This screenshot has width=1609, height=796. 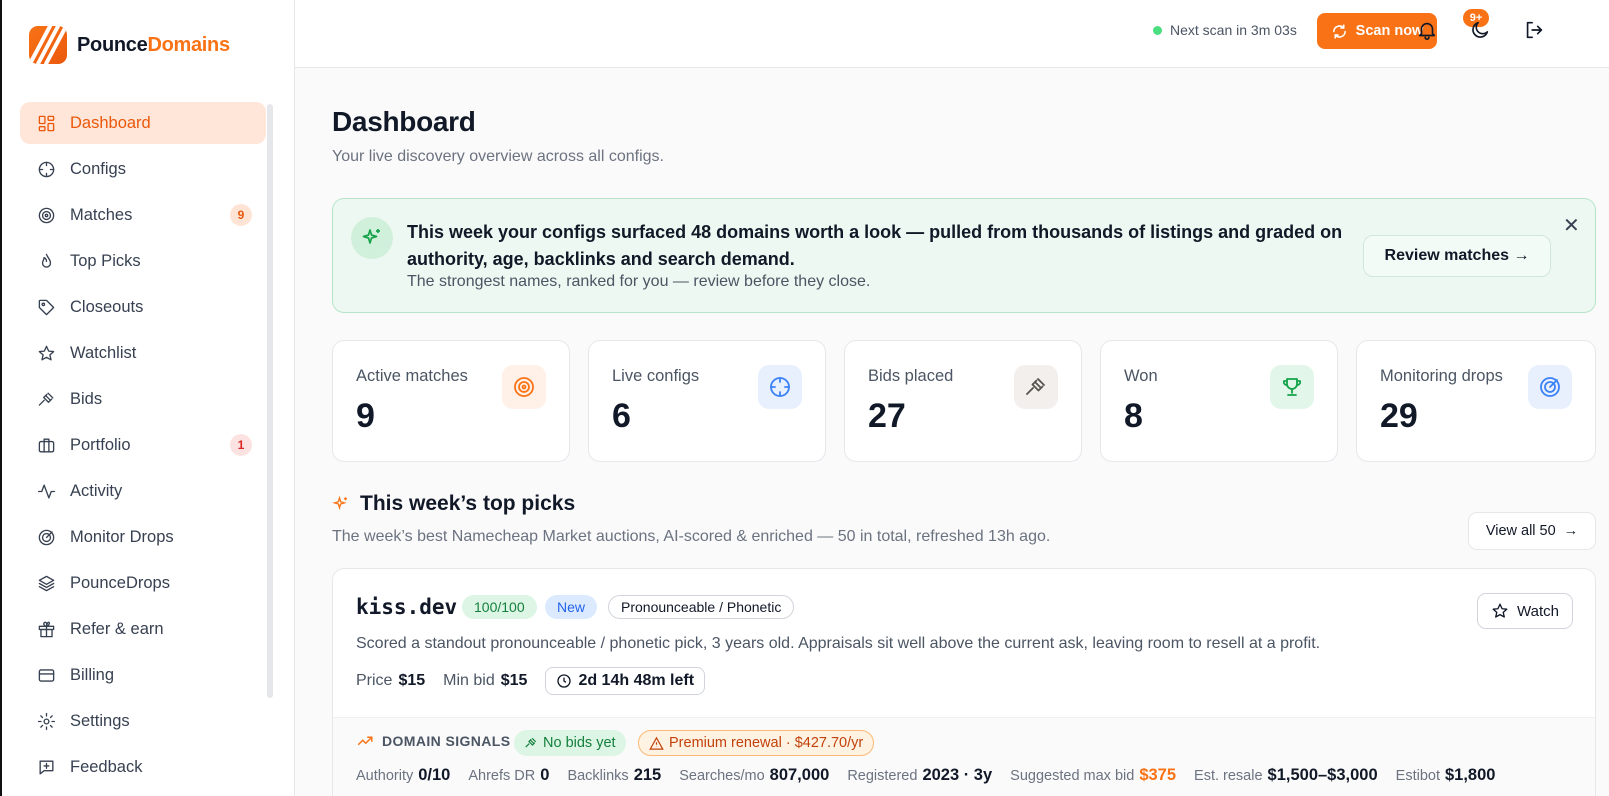 What do you see at coordinates (46, 445) in the screenshot?
I see `briefcase-icon` at bounding box center [46, 445].